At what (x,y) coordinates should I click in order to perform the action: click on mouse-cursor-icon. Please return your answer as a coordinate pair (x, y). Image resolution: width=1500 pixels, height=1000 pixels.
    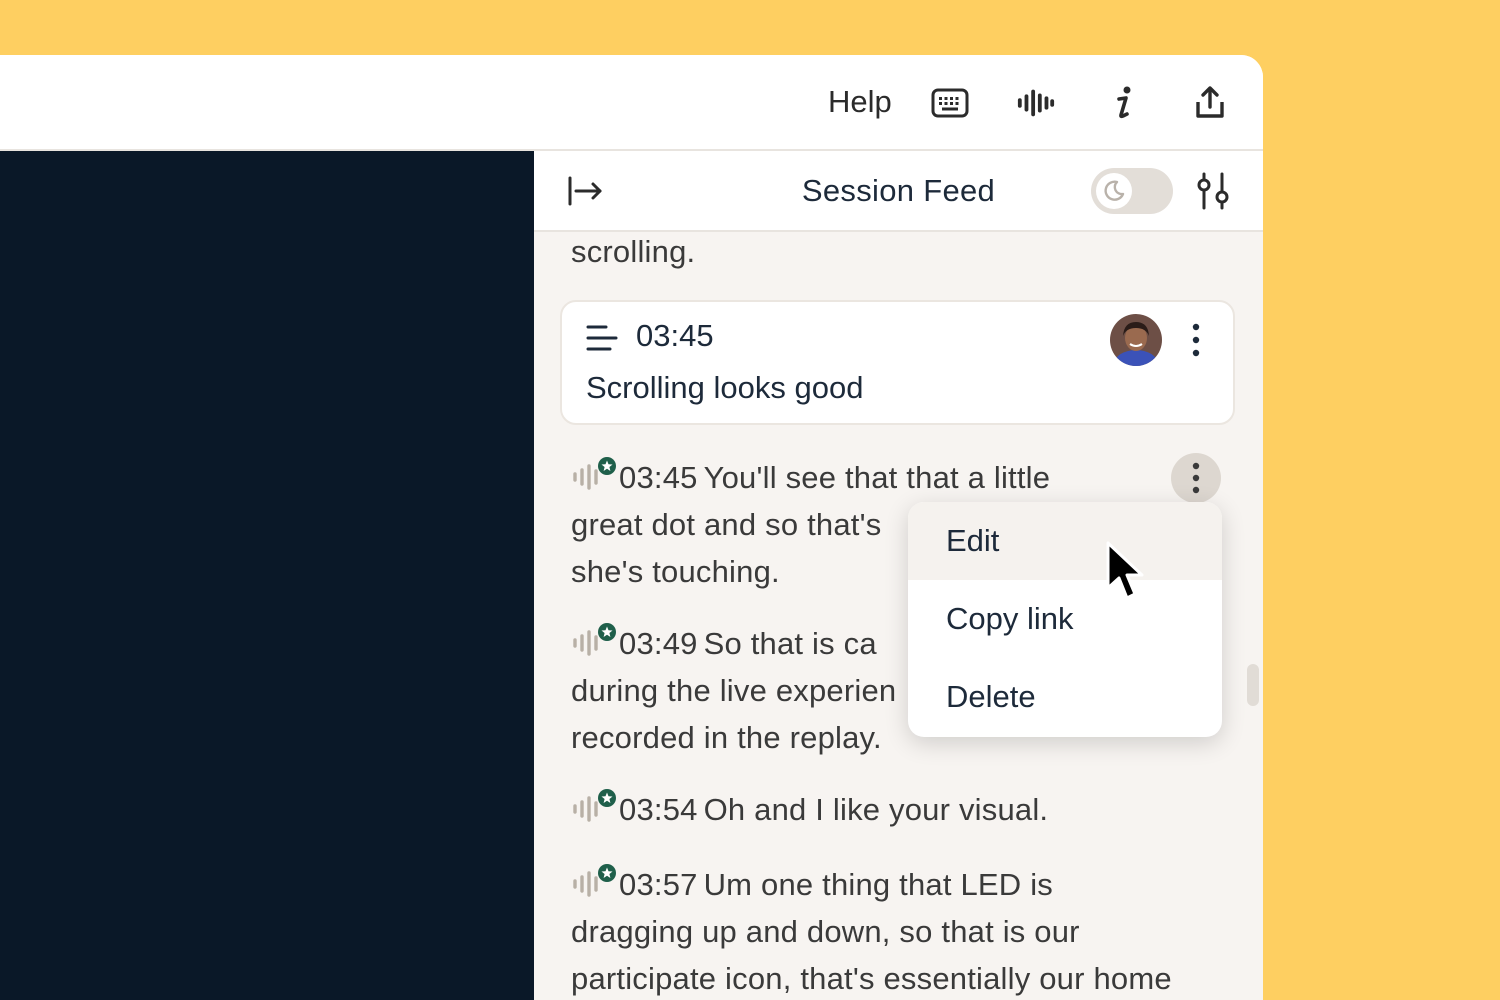
    Looking at the image, I should click on (1126, 574).